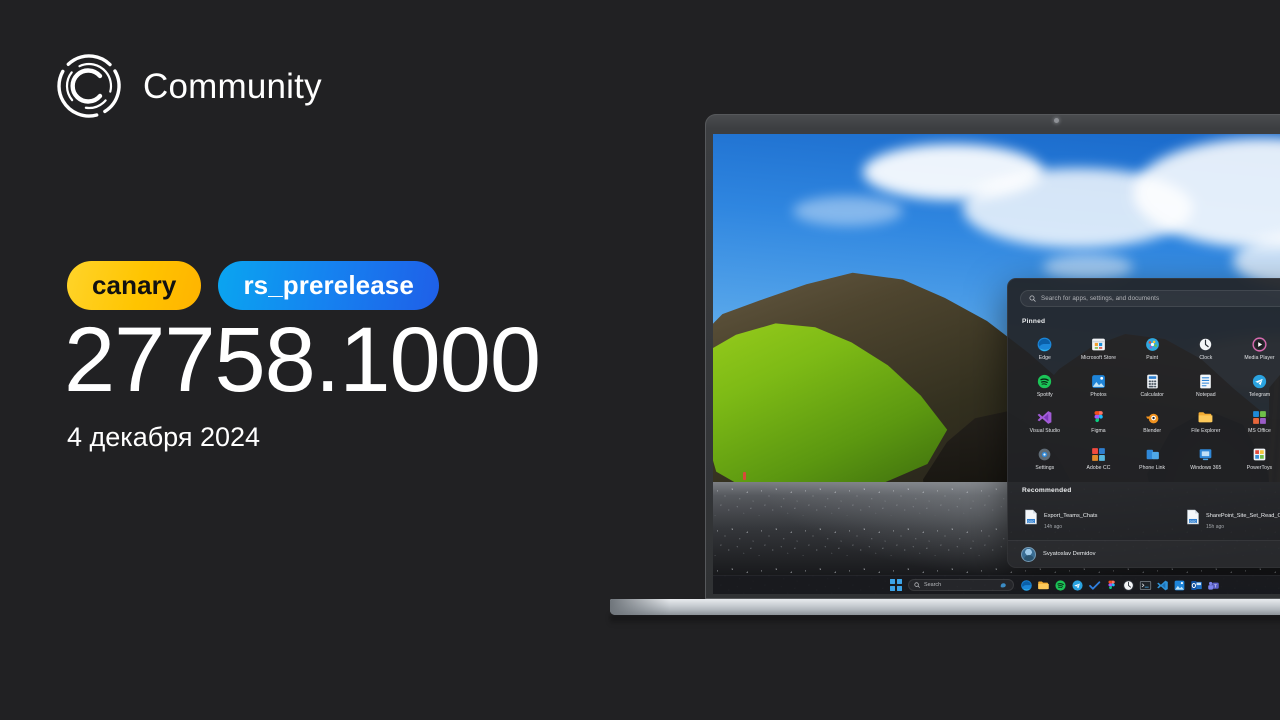  I want to click on pinned-app-photos: Photos, so click(1099, 386).